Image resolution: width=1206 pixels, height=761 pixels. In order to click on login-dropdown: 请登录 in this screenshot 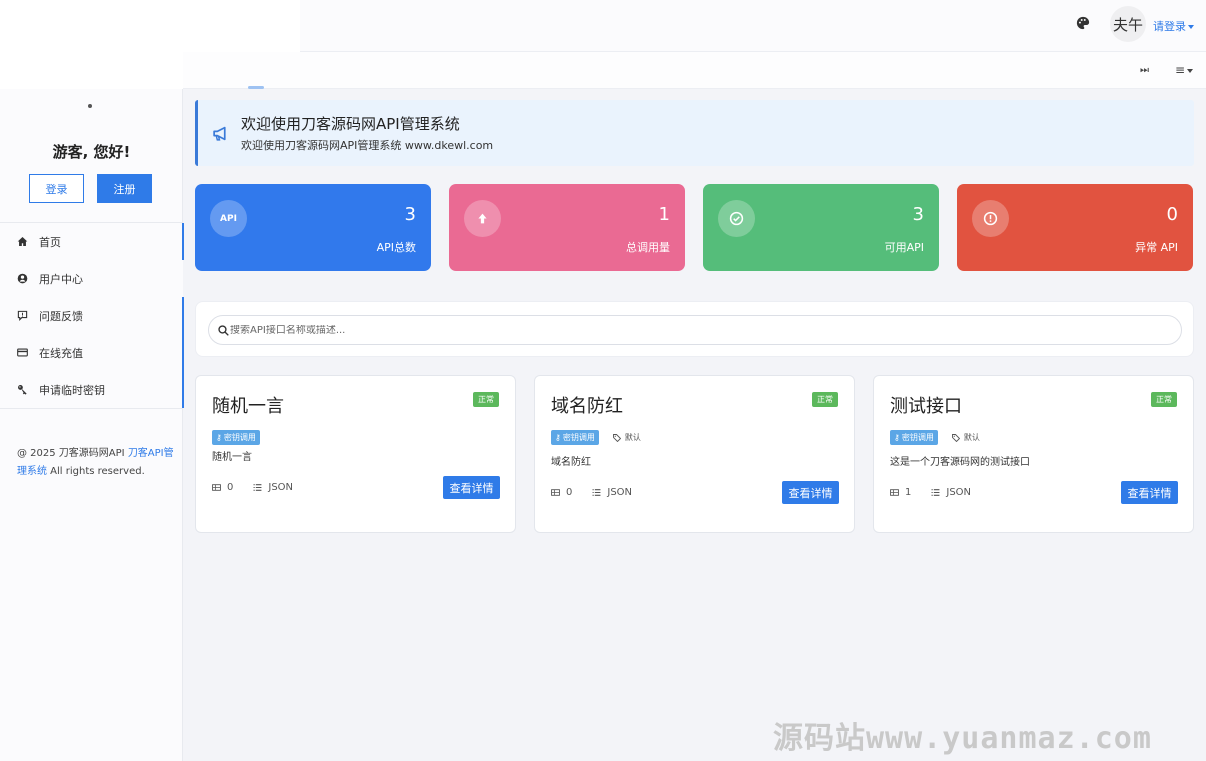, I will do `click(1173, 26)`.